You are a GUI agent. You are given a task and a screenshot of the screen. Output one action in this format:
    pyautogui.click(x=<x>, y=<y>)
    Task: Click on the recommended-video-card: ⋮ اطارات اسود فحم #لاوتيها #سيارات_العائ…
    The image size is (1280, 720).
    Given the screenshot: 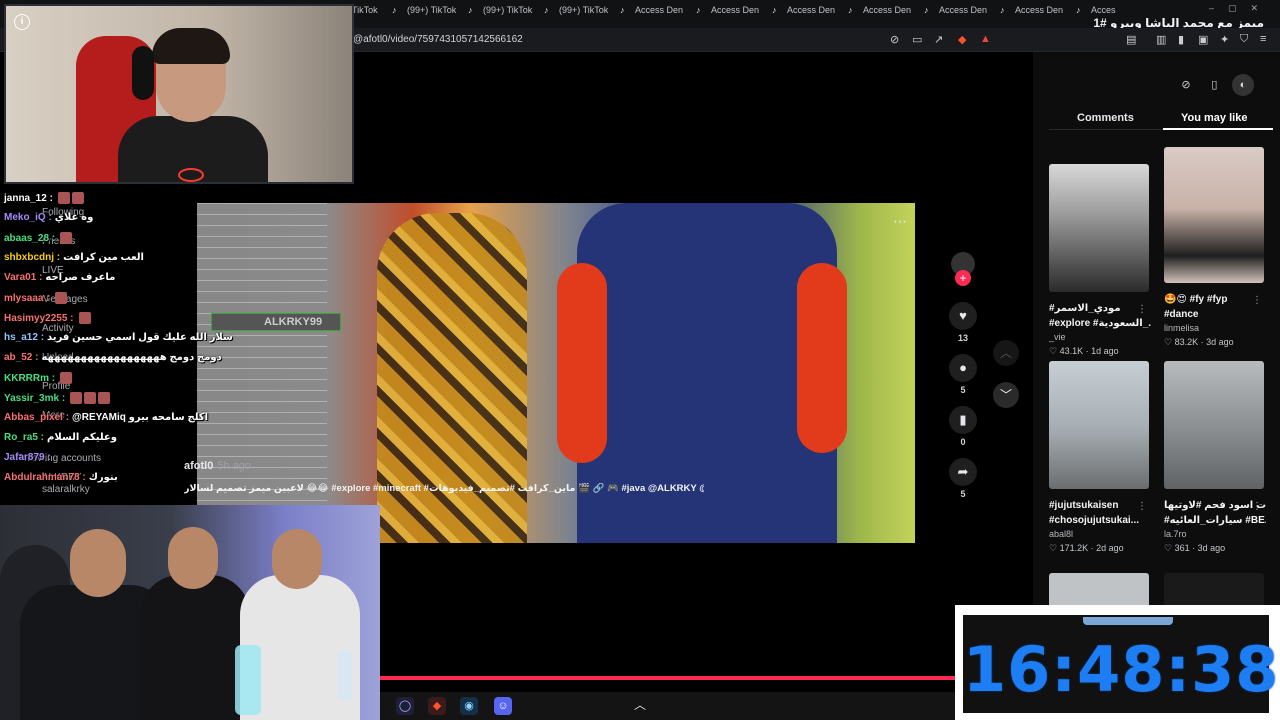 What is the action you would take?
    pyautogui.click(x=1215, y=457)
    